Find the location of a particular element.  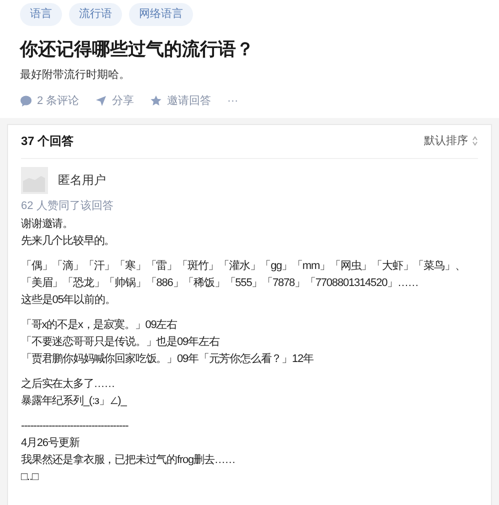

send-icon is located at coordinates (101, 101).